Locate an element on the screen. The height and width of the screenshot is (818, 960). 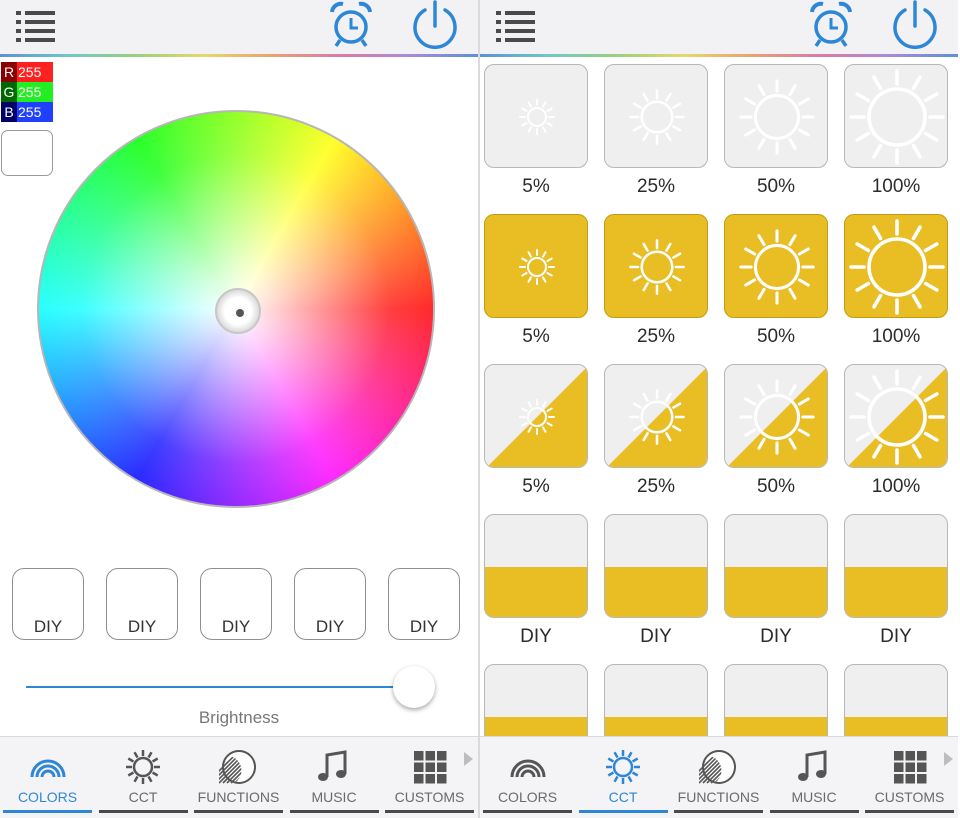
tab-label: COLORS is located at coordinates (527, 797).